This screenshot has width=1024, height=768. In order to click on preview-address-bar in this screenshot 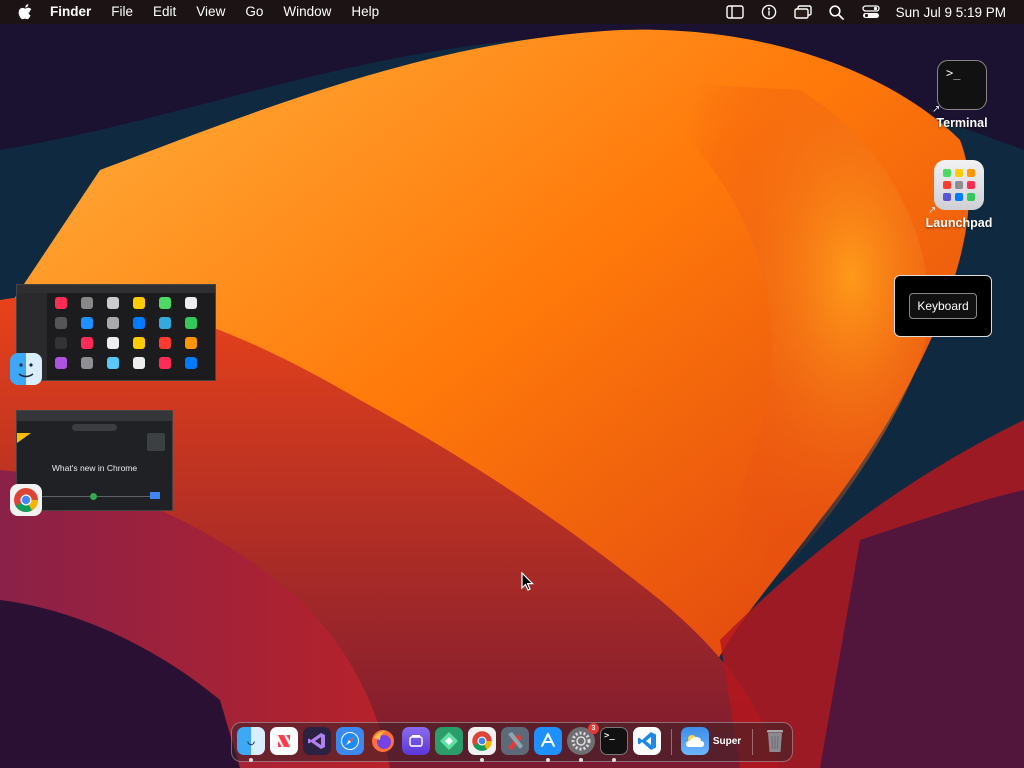, I will do `click(94, 427)`.